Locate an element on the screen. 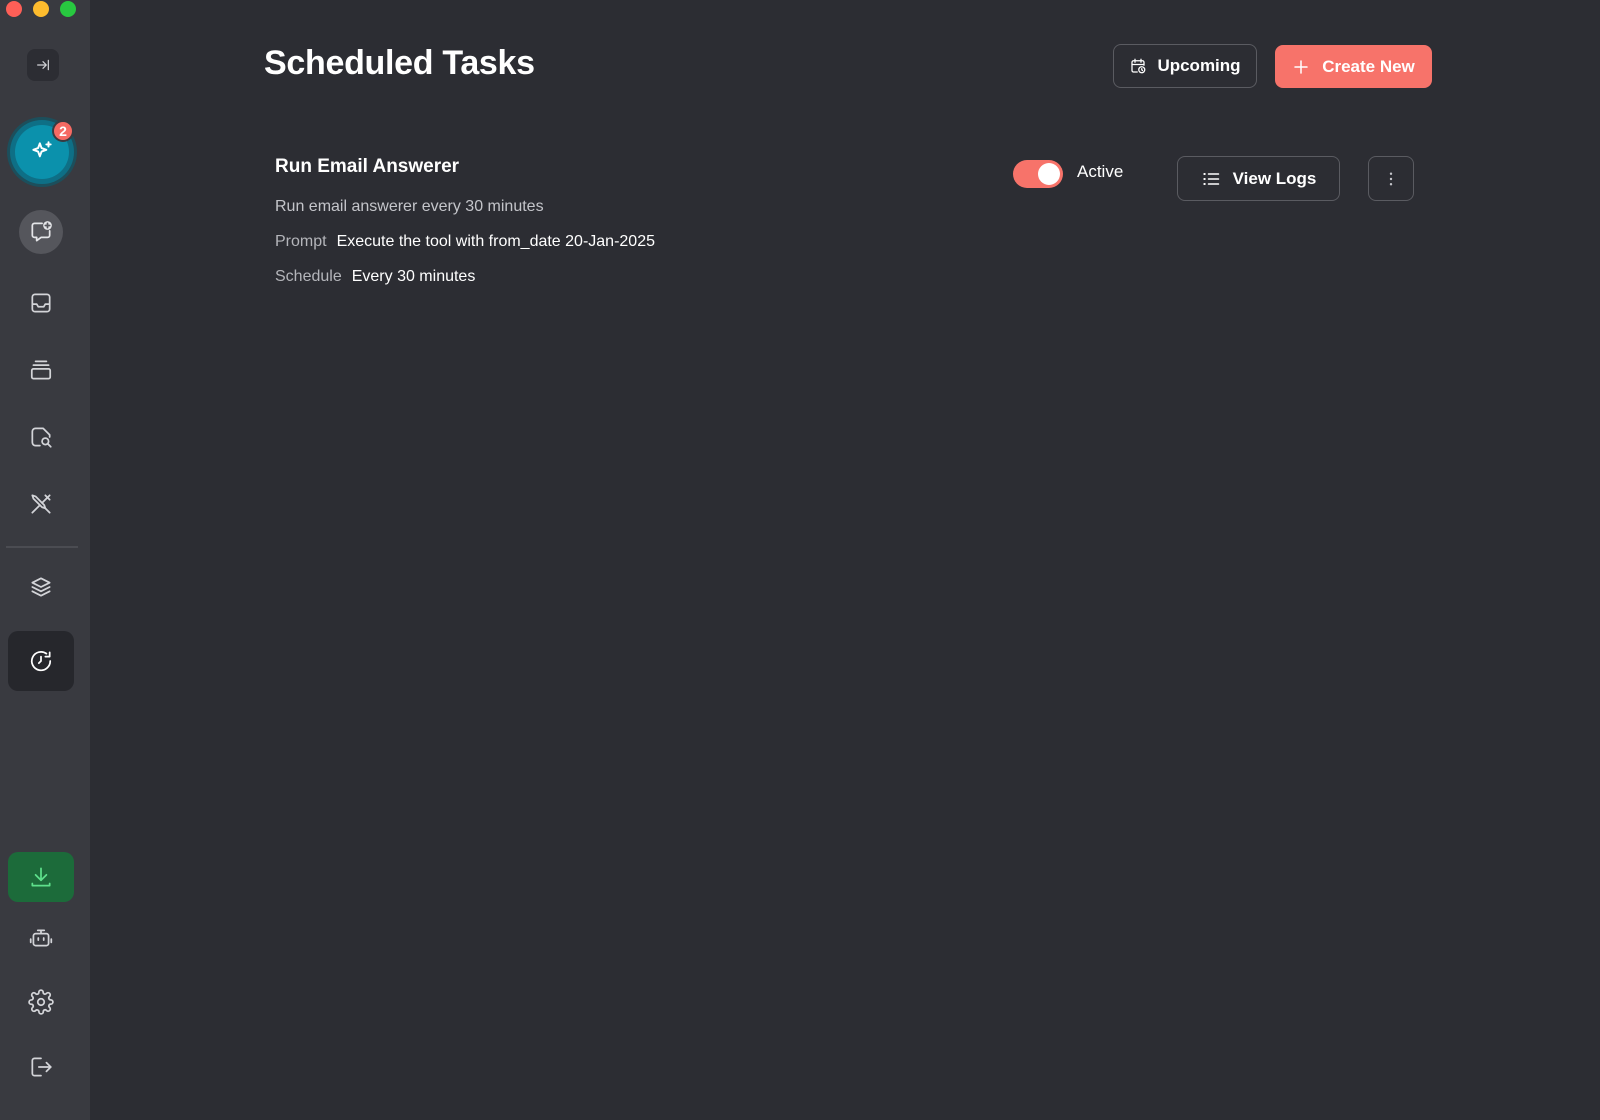  sidebar-item-bot is located at coordinates (41, 938).